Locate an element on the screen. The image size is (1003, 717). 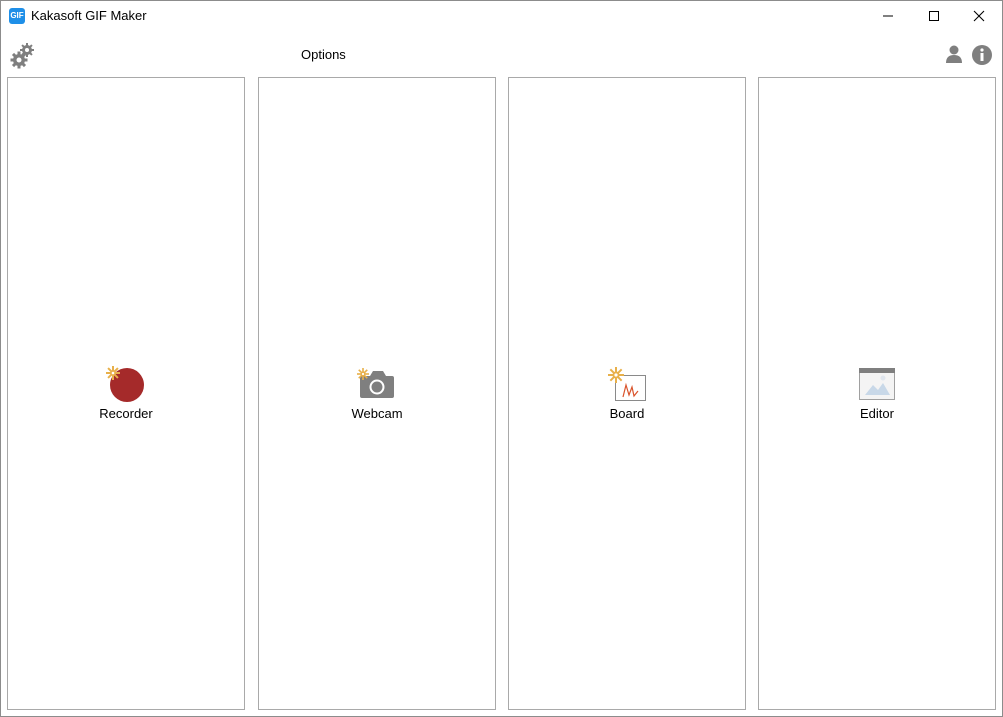
title-bar: GIF Kakasoft GIF Maker is located at coordinates (501, 16).